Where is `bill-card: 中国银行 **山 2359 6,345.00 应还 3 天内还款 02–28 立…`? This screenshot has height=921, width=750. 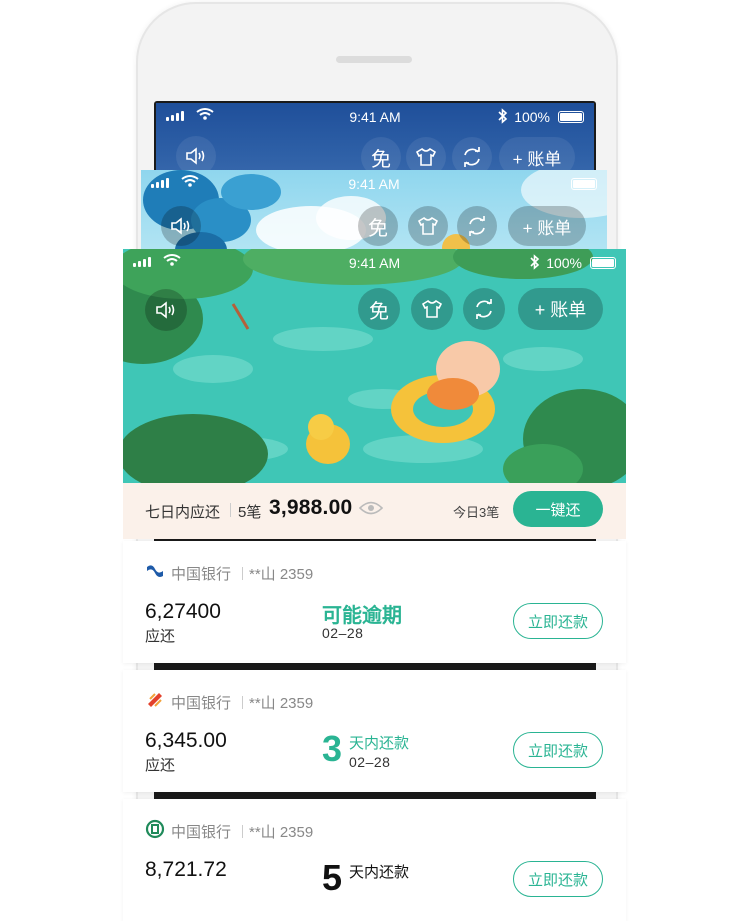
bill-card: 中国银行 **山 2359 6,345.00 应还 3 天内还款 02–28 立… is located at coordinates (374, 731).